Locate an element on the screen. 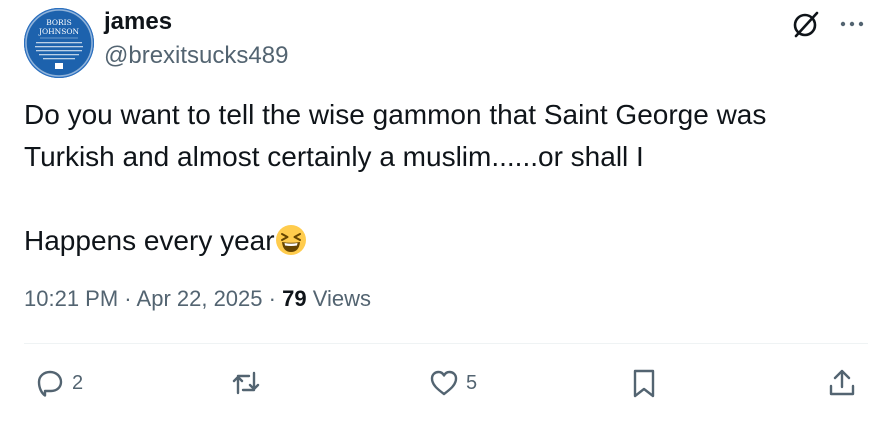 Image resolution: width=889 pixels, height=423 pixels. tweet-text-line-3: Happens every year is located at coordinates (149, 240).